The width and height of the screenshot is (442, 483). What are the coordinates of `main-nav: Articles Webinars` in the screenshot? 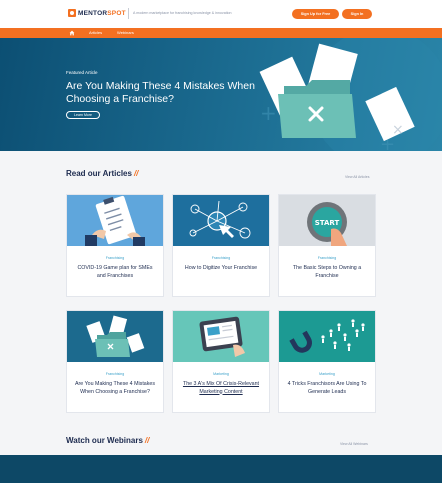 It's located at (221, 33).